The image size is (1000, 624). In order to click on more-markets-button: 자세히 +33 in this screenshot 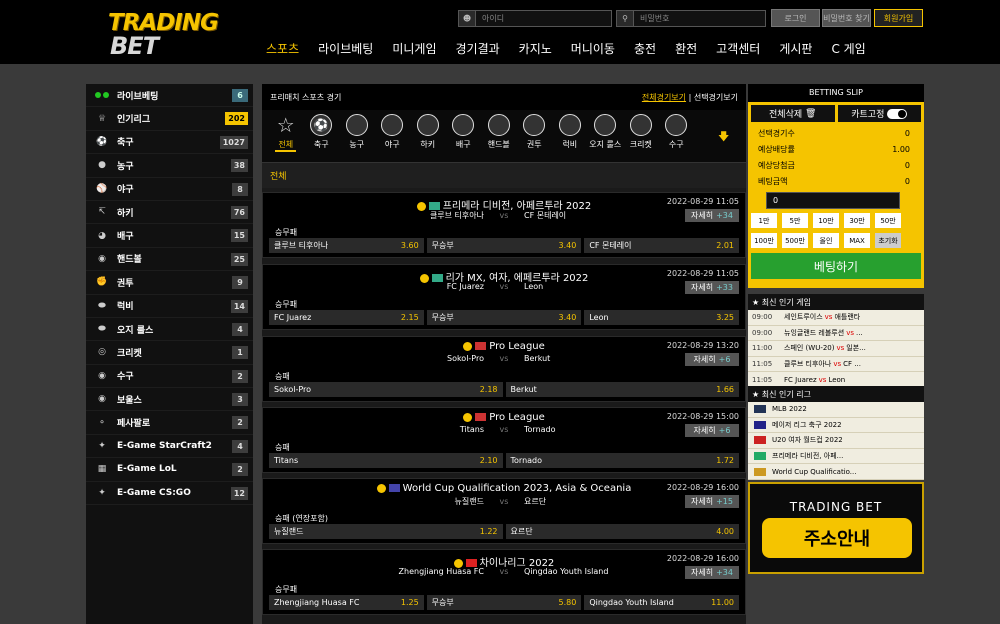, I will do `click(712, 287)`.